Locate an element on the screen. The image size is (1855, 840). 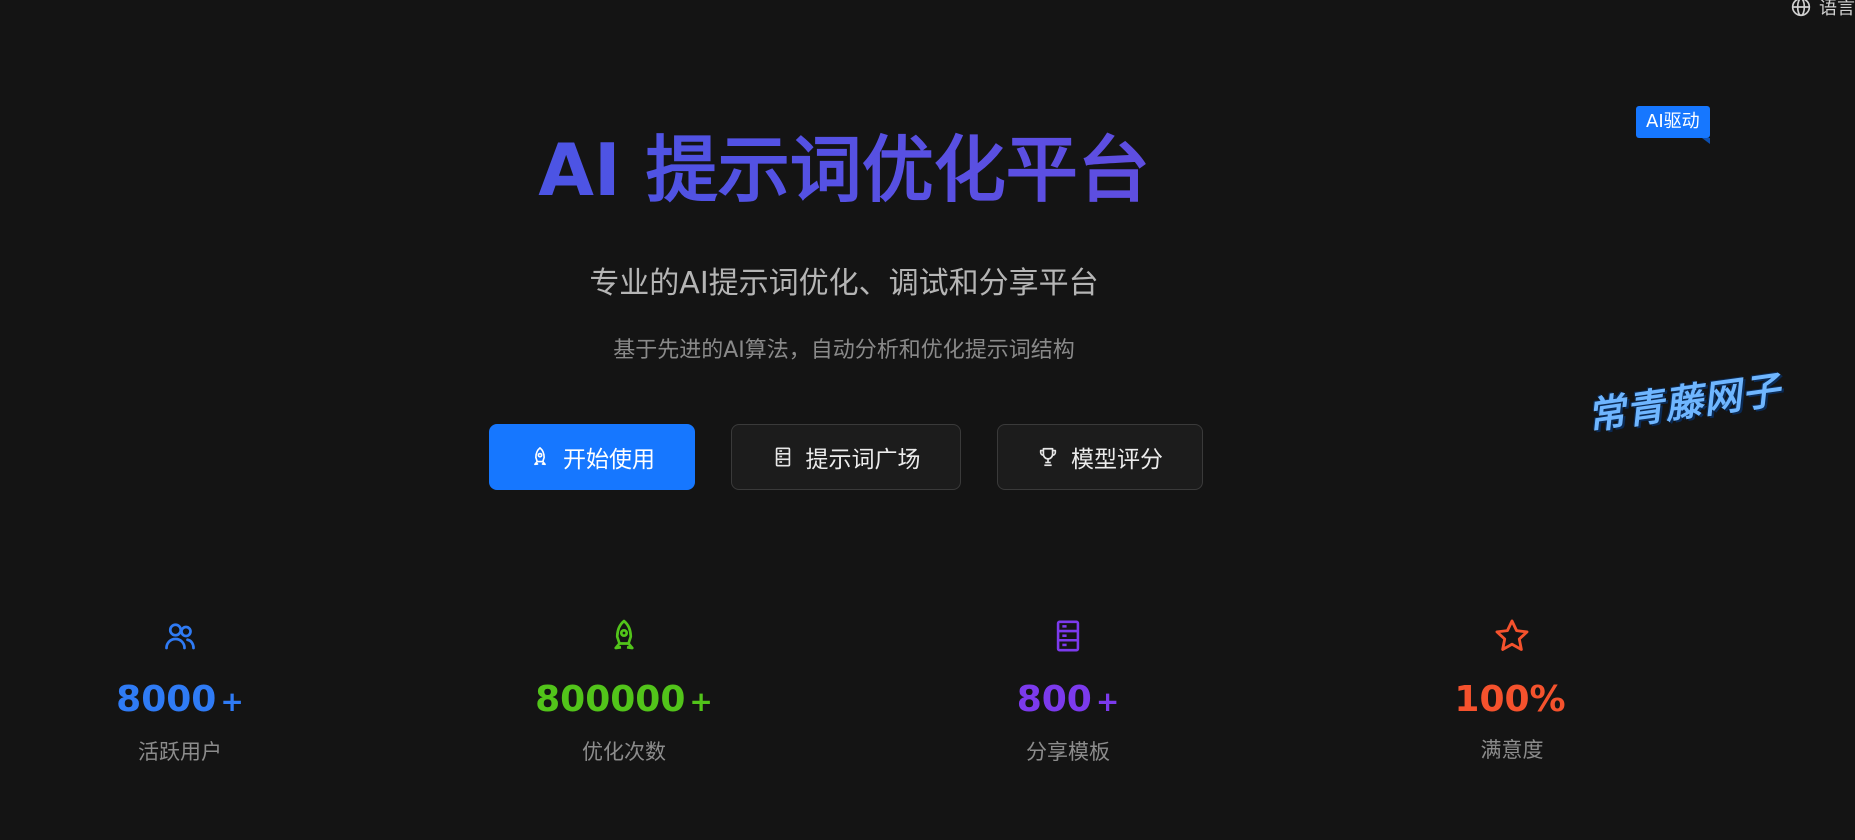
users-icon is located at coordinates (180, 636).